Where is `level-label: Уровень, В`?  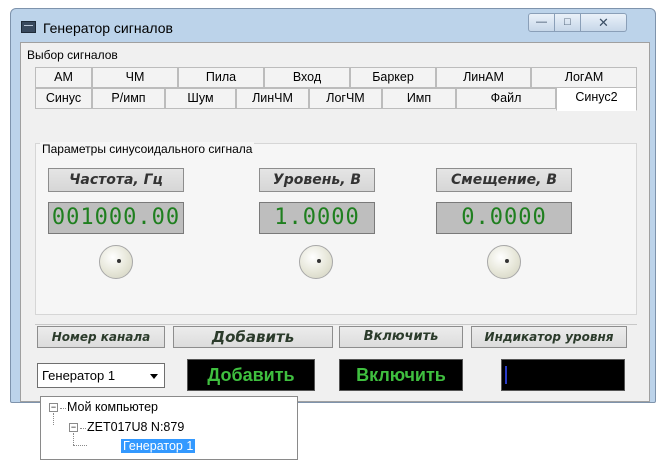
level-label: Уровень, В is located at coordinates (317, 180).